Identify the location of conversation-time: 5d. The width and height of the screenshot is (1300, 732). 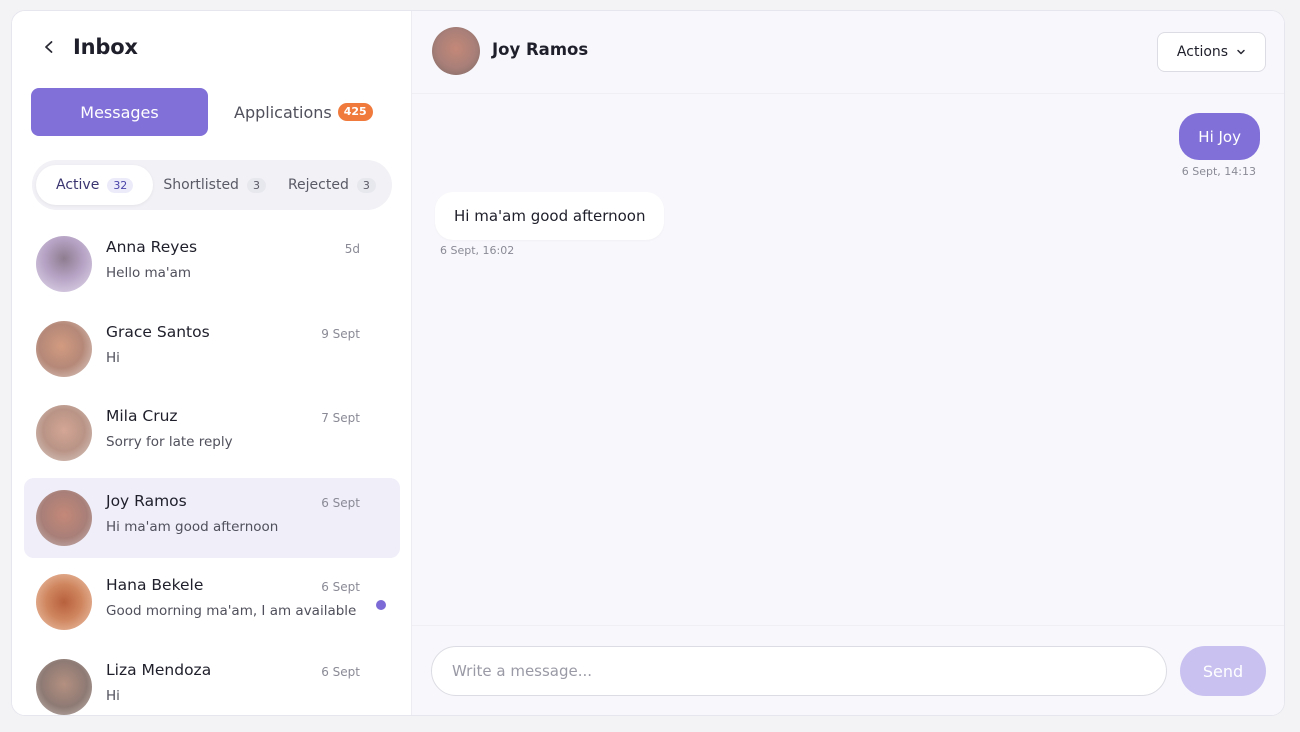
(352, 249).